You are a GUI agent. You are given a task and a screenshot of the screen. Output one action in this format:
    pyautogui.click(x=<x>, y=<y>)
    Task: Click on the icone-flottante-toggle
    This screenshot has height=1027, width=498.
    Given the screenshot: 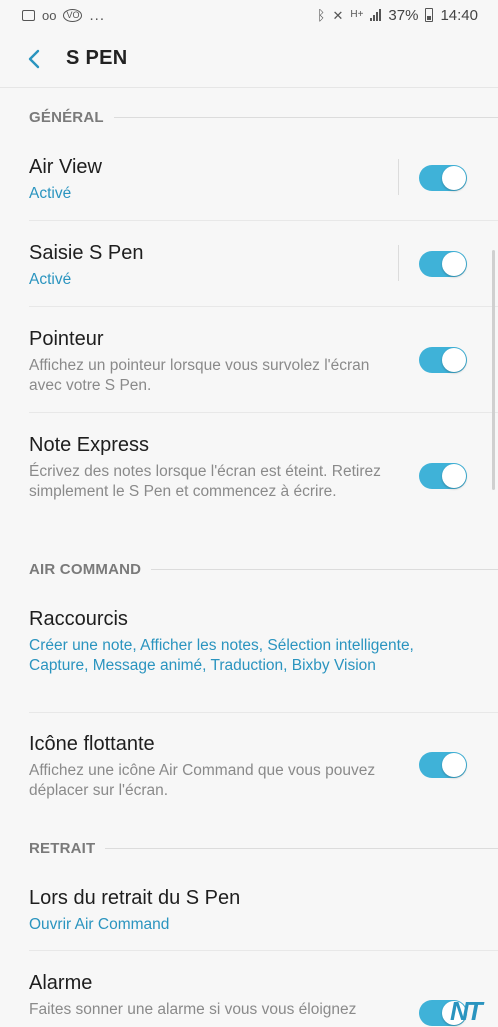 What is the action you would take?
    pyautogui.click(x=443, y=765)
    